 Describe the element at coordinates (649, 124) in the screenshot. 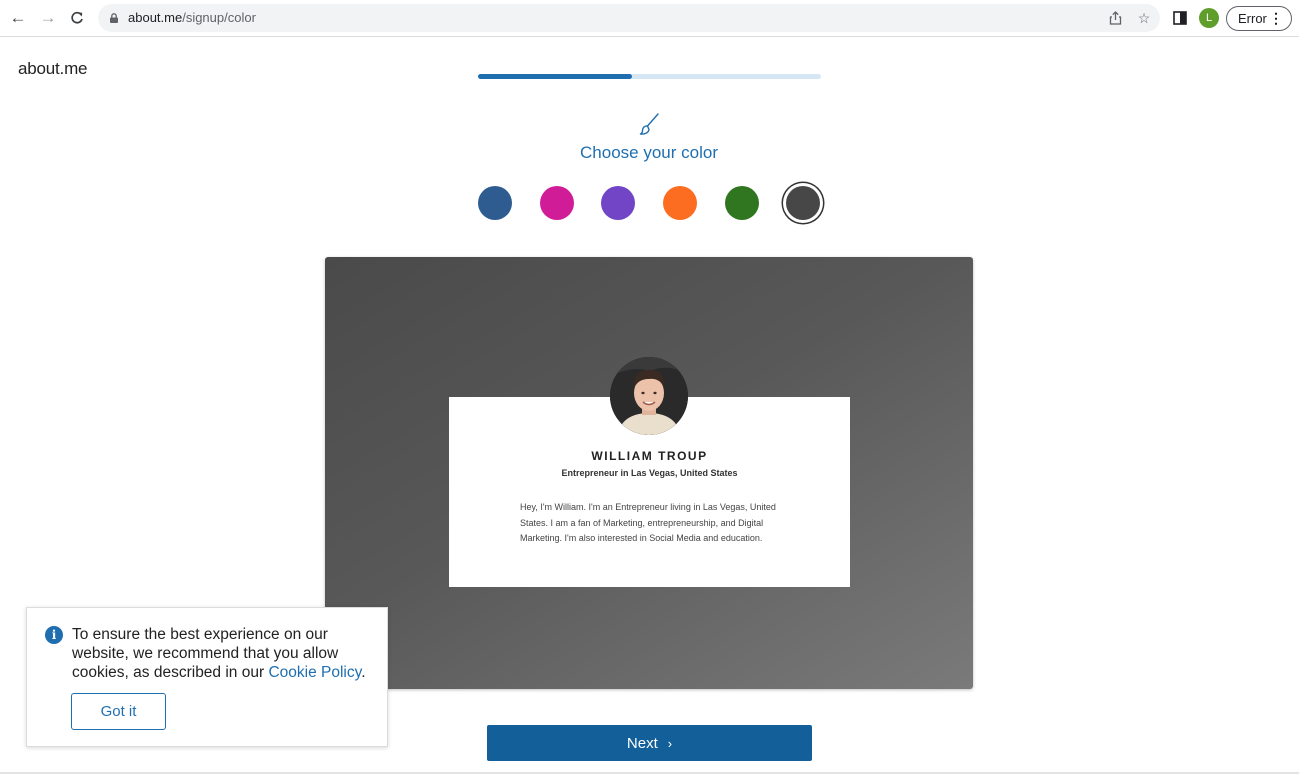

I see `paintbrush-icon` at that location.